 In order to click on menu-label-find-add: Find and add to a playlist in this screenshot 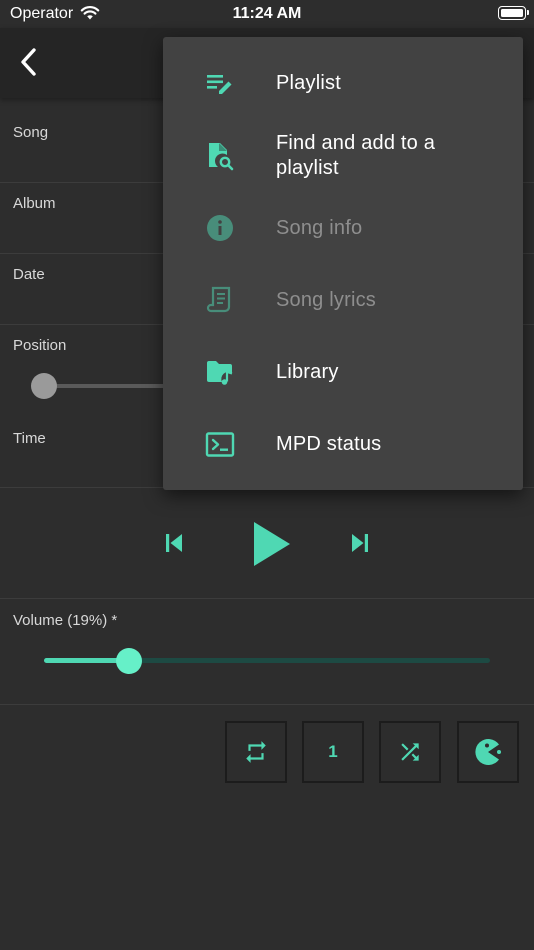, I will do `click(356, 155)`.